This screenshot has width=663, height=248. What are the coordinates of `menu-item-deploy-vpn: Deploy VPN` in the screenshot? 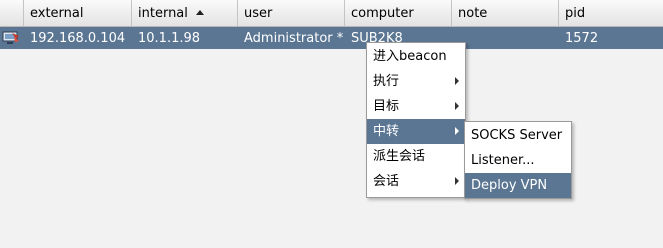 It's located at (518, 185).